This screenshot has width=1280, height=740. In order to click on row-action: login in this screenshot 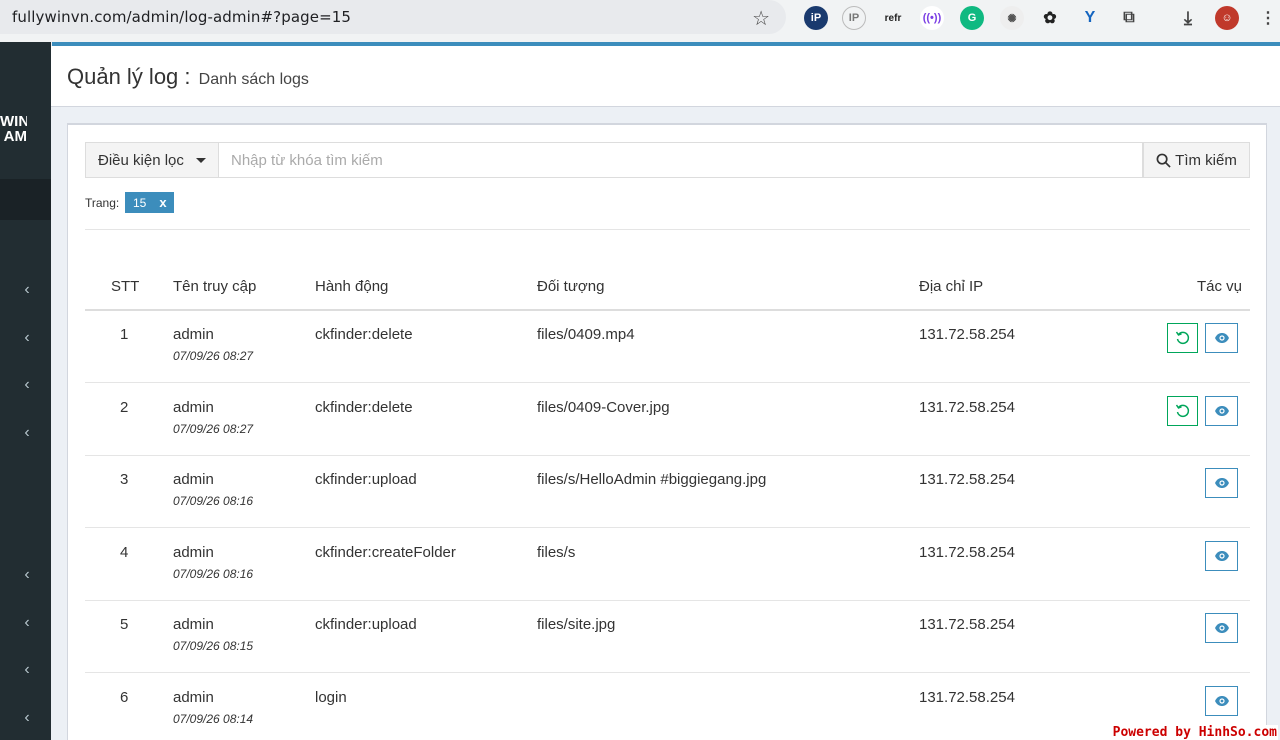, I will do `click(331, 697)`.